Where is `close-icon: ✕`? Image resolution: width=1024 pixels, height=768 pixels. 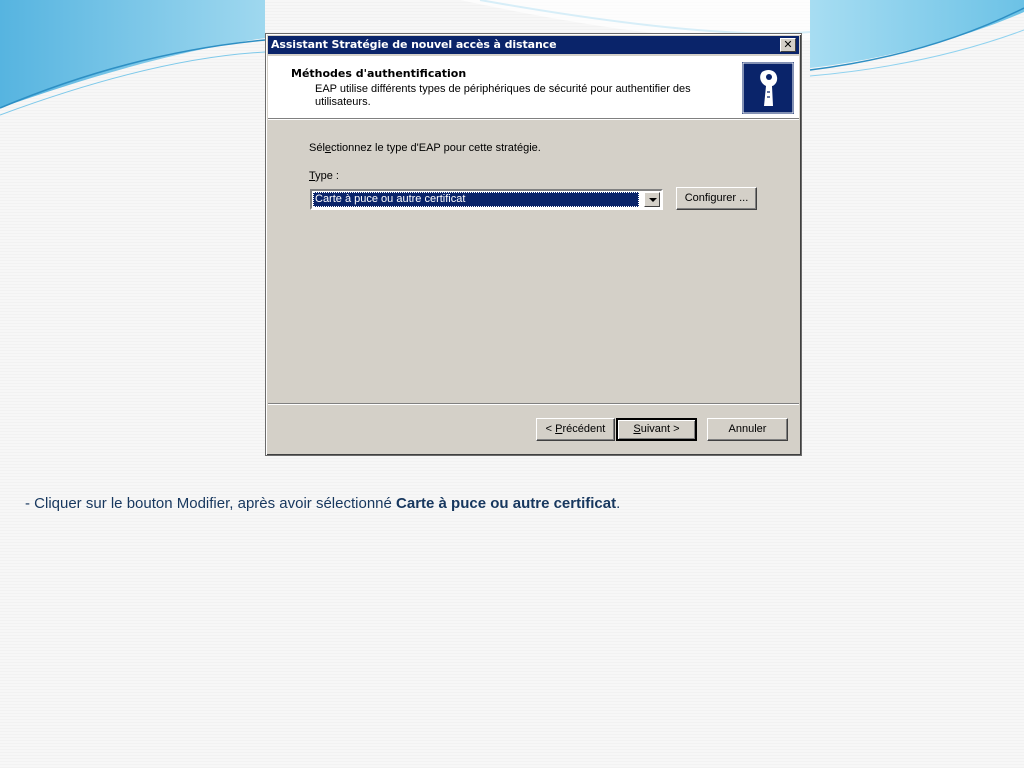
close-icon: ✕ is located at coordinates (788, 44).